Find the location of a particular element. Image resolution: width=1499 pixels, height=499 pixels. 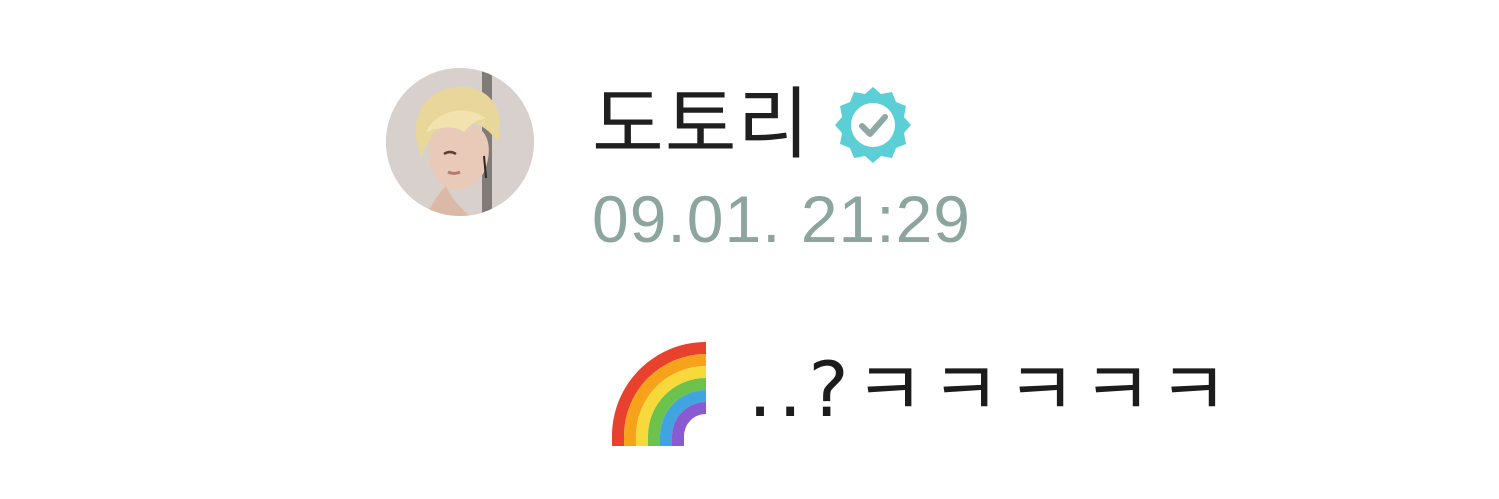

avatar-image is located at coordinates (460, 142).